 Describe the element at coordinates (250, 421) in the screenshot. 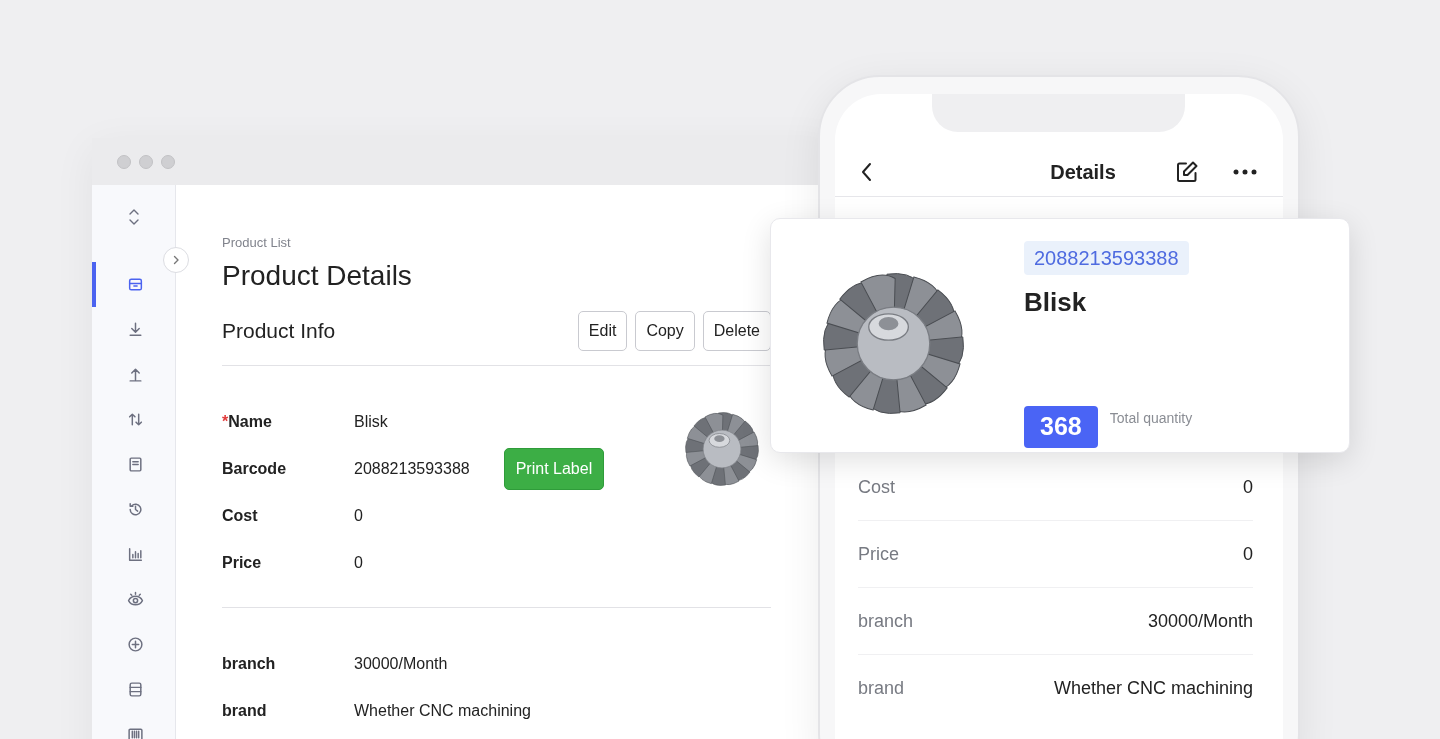

I see `field-label-text: Name` at that location.